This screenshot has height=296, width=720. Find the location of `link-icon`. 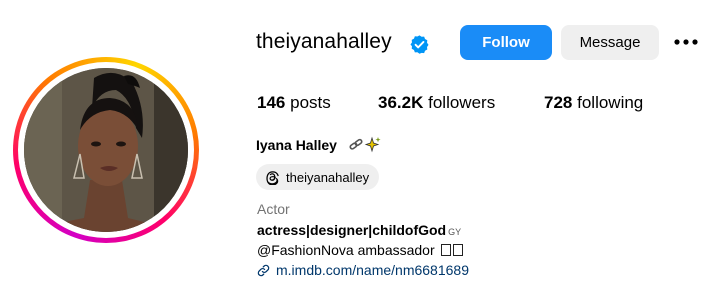

link-icon is located at coordinates (263, 270).